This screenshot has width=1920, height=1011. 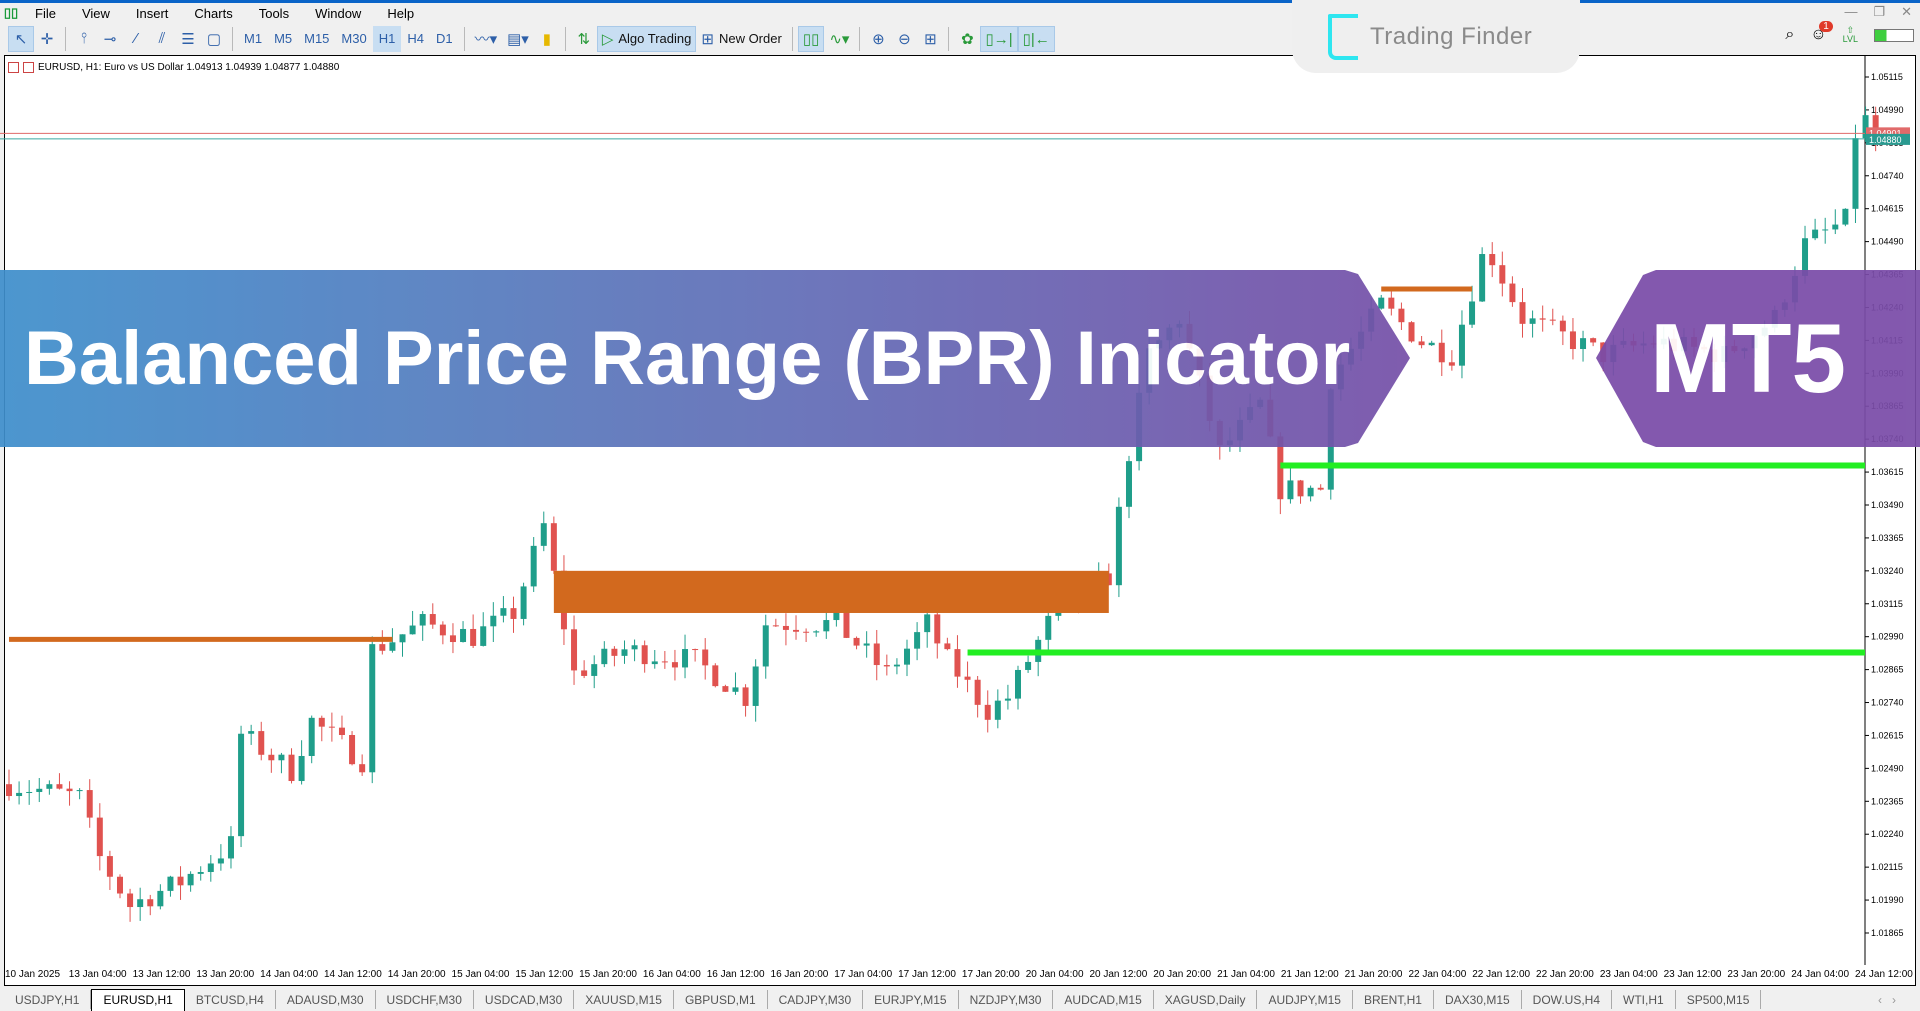 I want to click on chart-tab: BRENT,H1, so click(x=1393, y=999).